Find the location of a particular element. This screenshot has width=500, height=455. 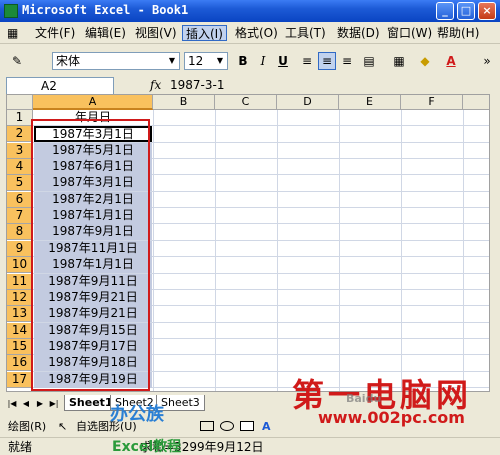

row-header: 5 is located at coordinates (20, 183).